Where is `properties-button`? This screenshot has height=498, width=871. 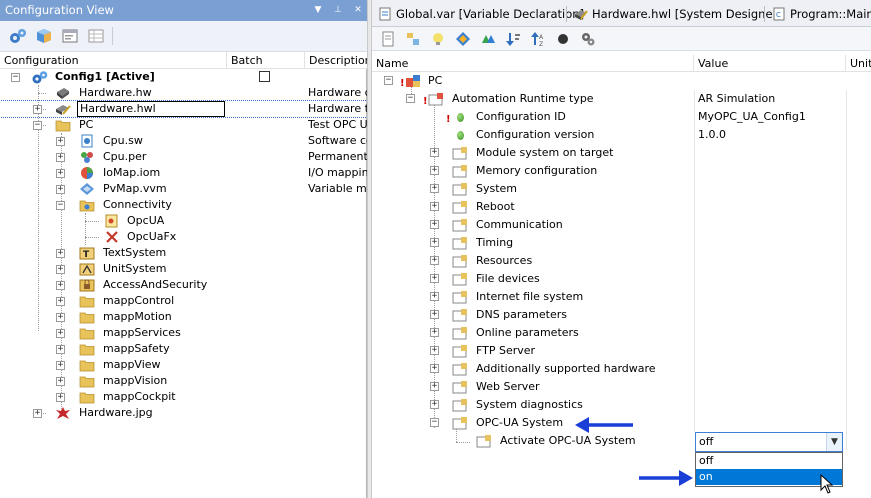
properties-button is located at coordinates (70, 36).